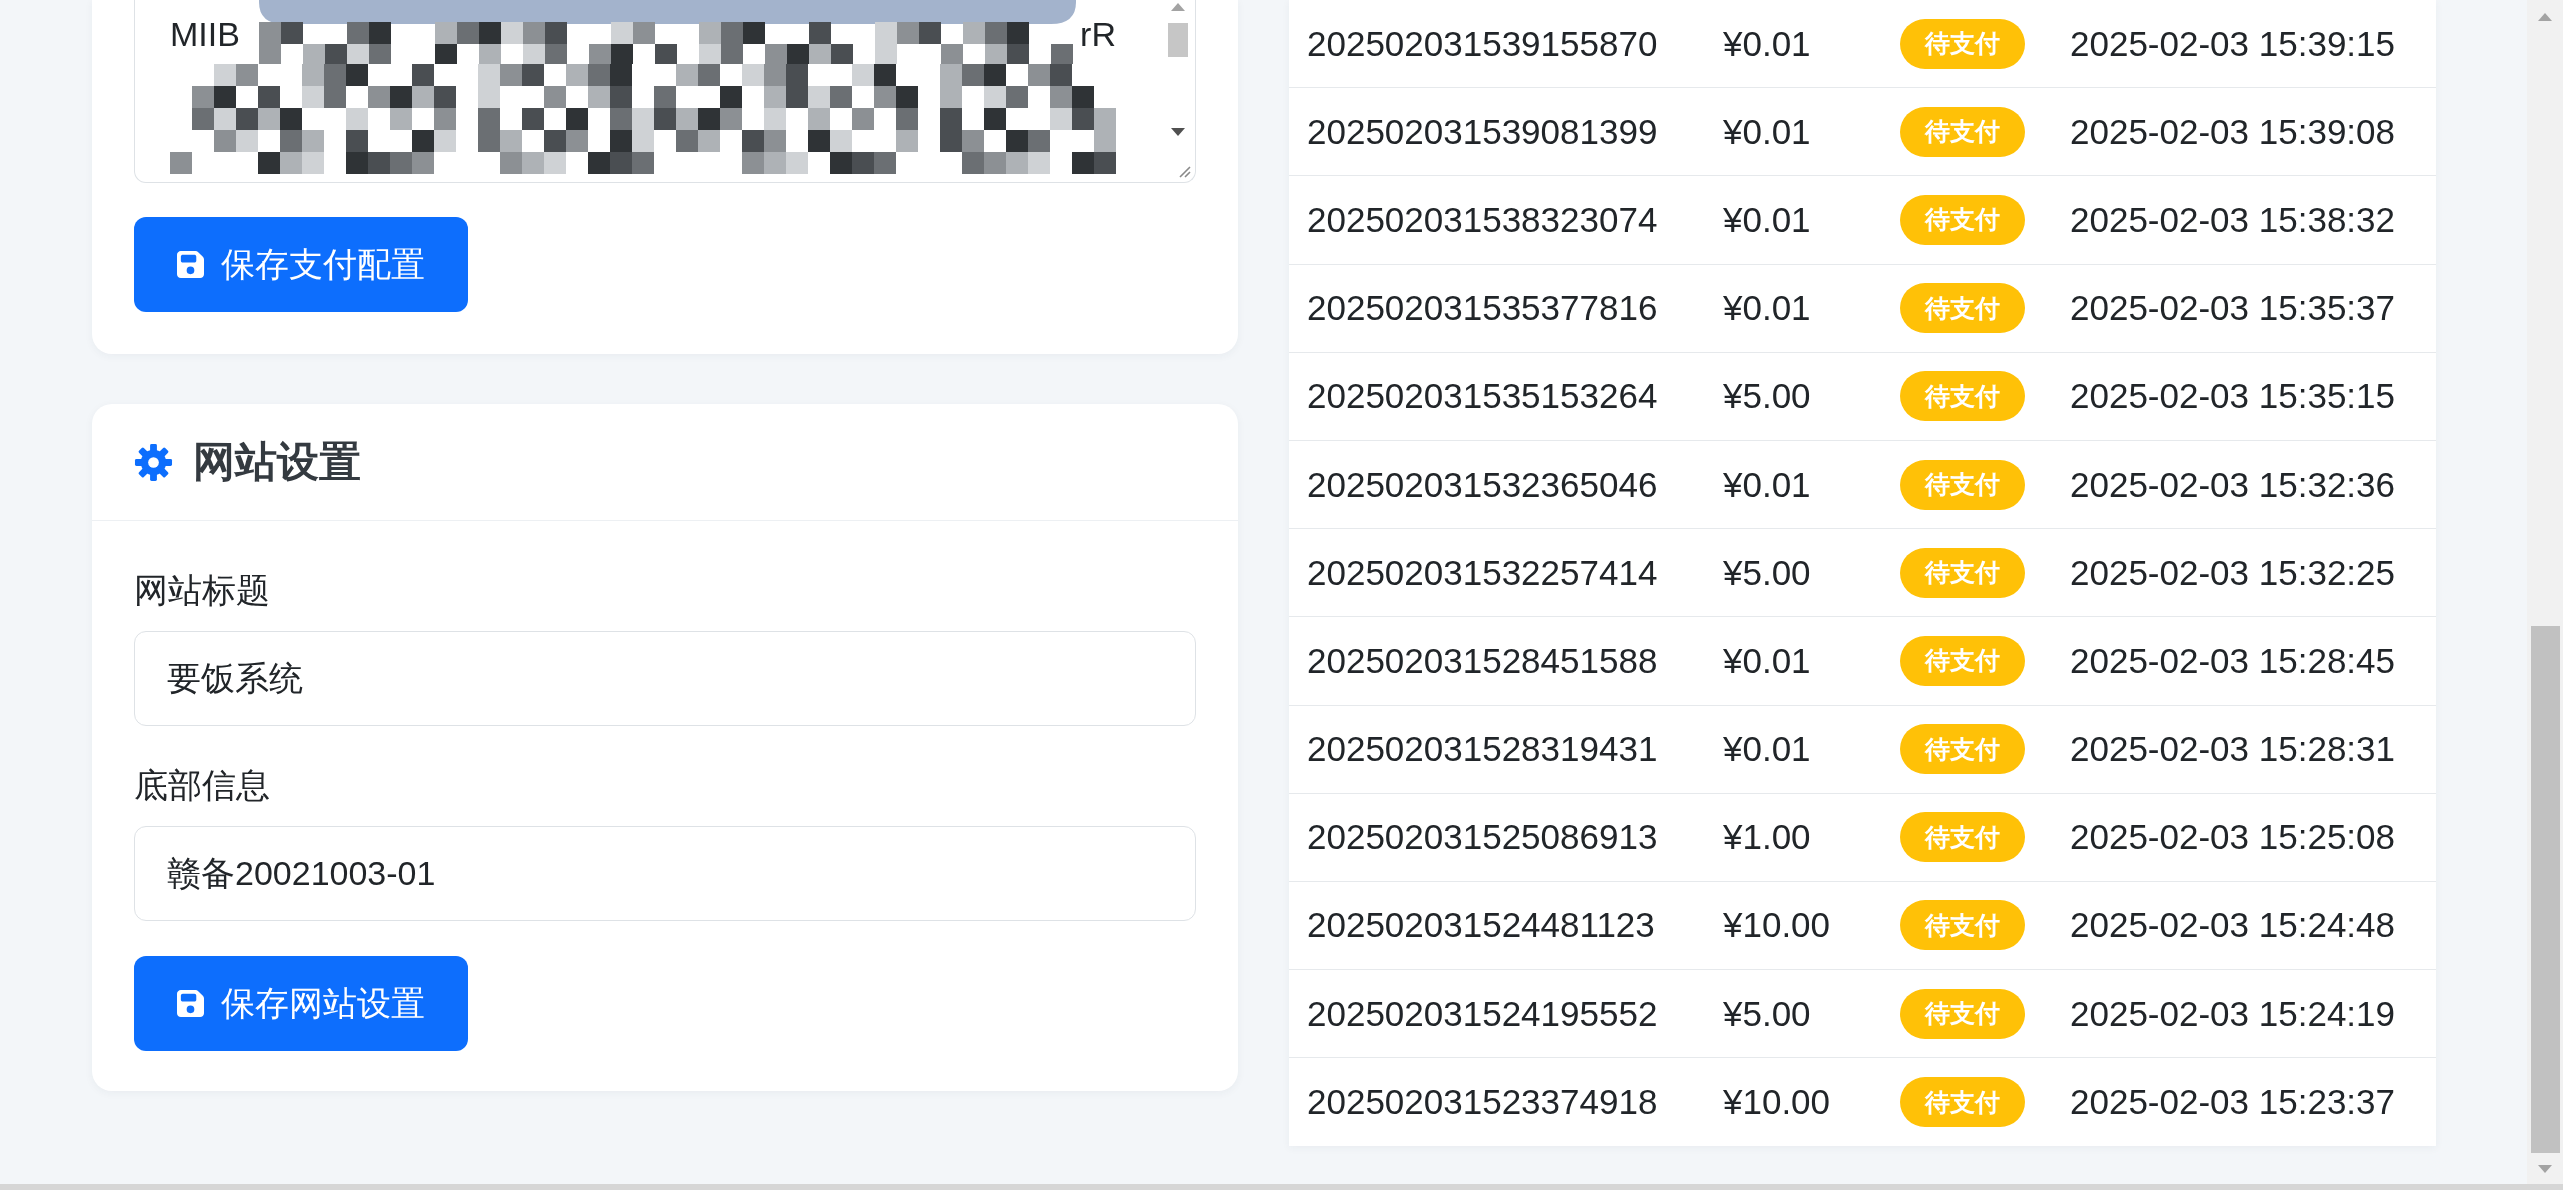 The image size is (2563, 1190). Describe the element at coordinates (1766, 837) in the screenshot. I see `order-amount: ¥1.00` at that location.